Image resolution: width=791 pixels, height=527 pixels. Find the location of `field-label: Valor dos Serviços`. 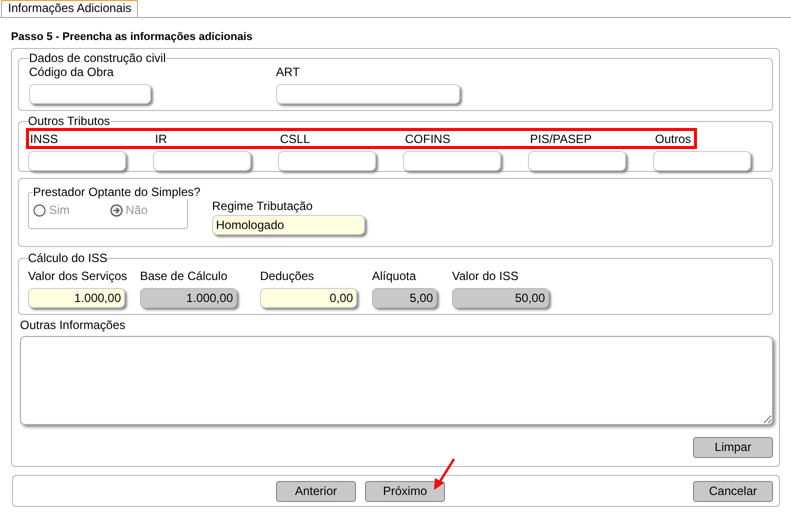

field-label: Valor dos Serviços is located at coordinates (78, 276).